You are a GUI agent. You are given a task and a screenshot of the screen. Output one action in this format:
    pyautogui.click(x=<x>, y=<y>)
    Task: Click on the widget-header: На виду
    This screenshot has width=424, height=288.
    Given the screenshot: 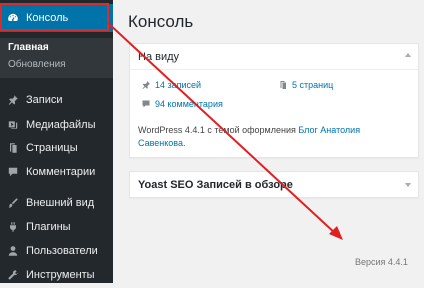 What is the action you would take?
    pyautogui.click(x=274, y=57)
    